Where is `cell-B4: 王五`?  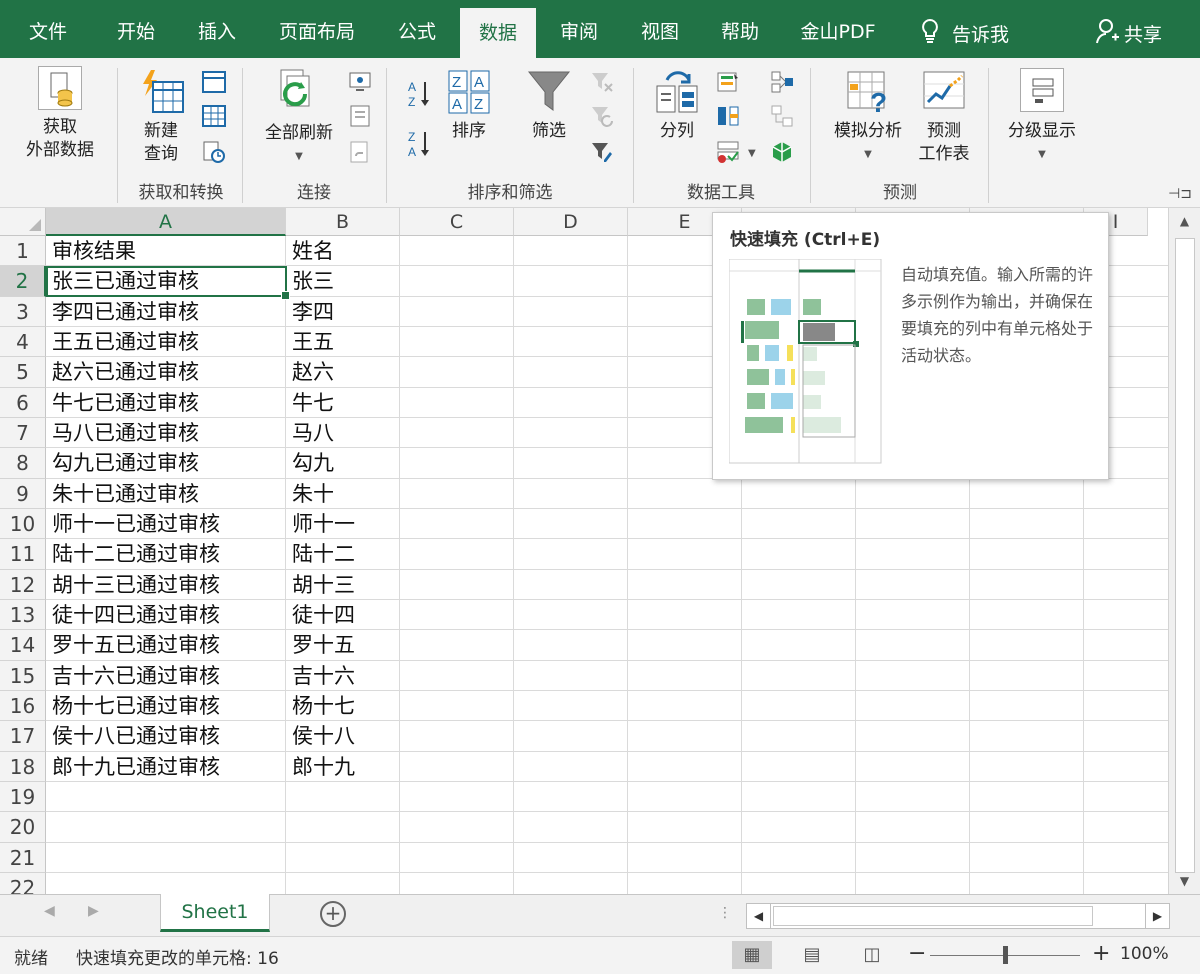 cell-B4: 王五 is located at coordinates (343, 342).